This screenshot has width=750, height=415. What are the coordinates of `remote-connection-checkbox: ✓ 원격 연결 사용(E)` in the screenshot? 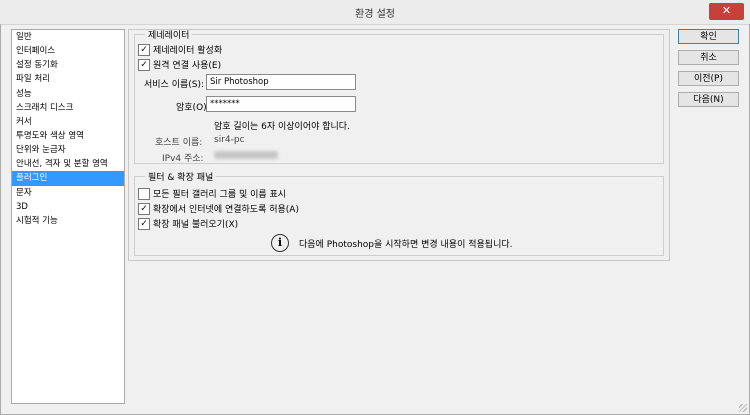 It's located at (179, 64).